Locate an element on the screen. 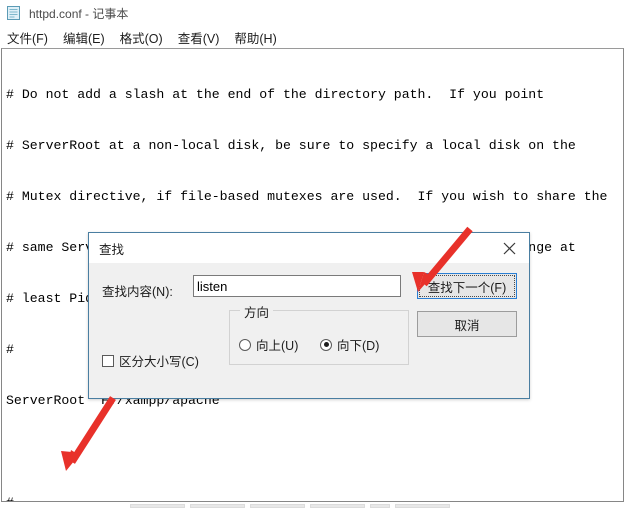 Image resolution: width=625 pixels, height=508 pixels. menu-help: 帮助(H) is located at coordinates (255, 37).